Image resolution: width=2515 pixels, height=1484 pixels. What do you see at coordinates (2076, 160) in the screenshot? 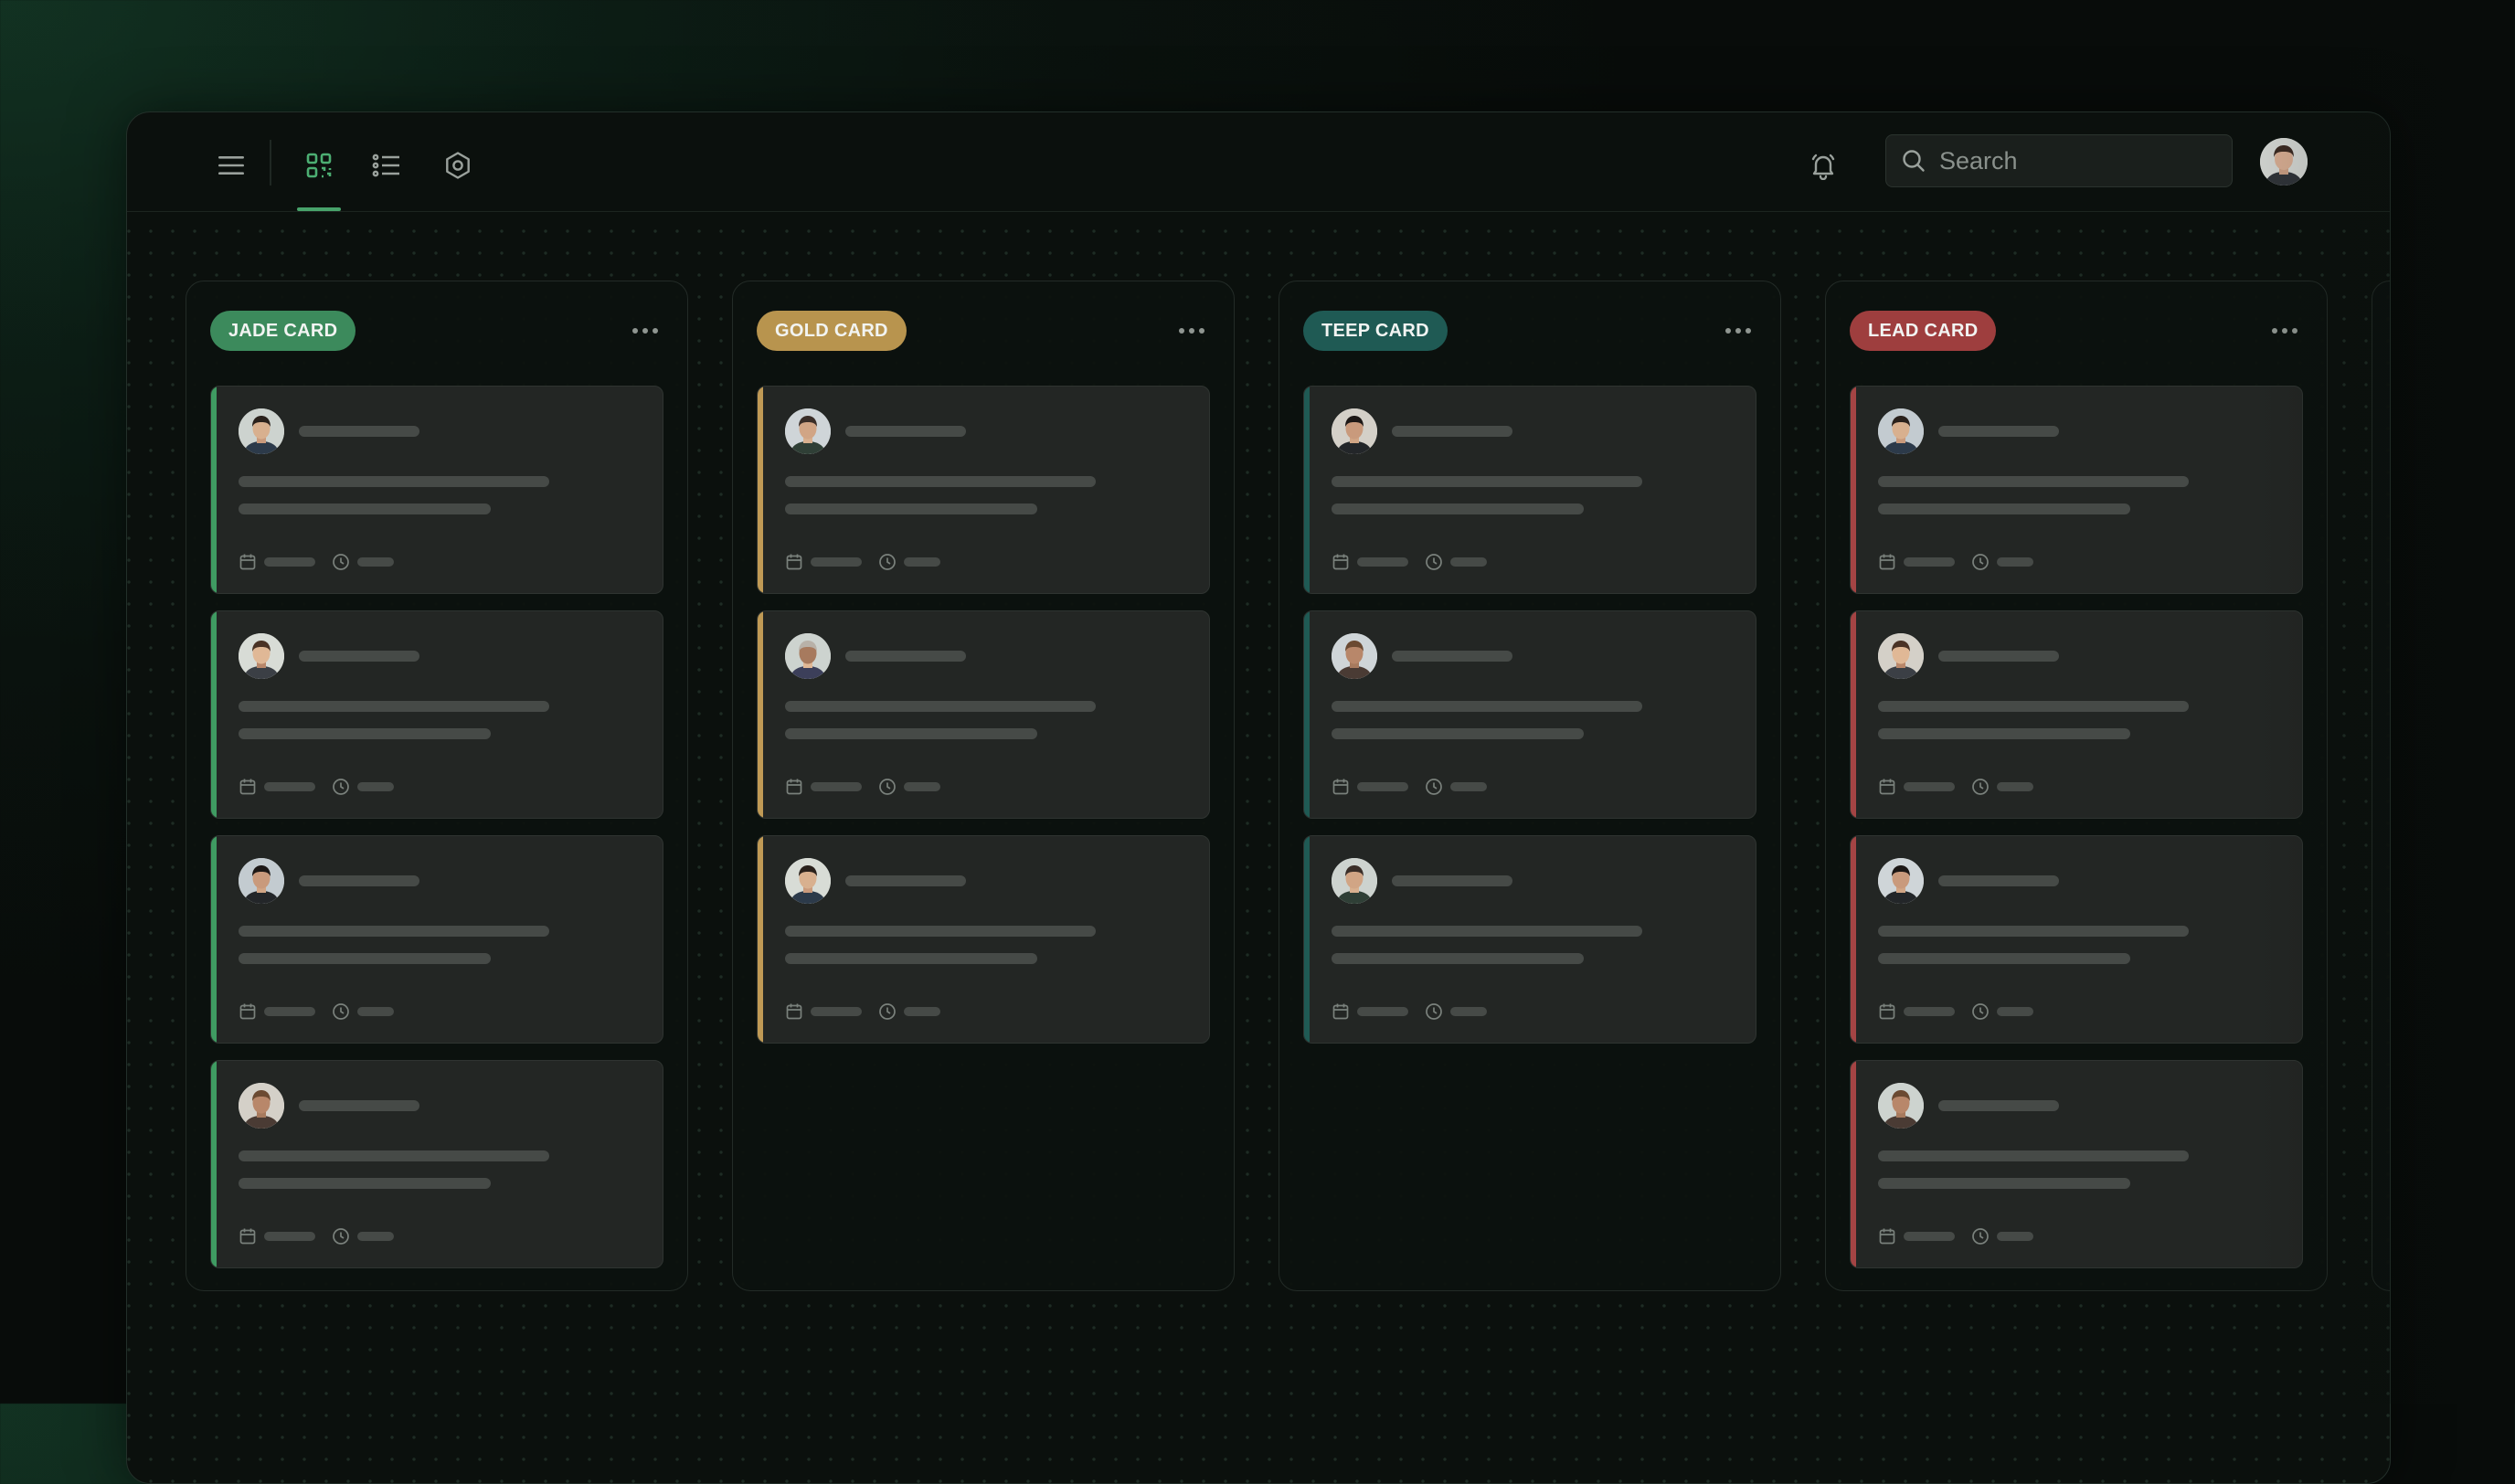
I see `search-input` at bounding box center [2076, 160].